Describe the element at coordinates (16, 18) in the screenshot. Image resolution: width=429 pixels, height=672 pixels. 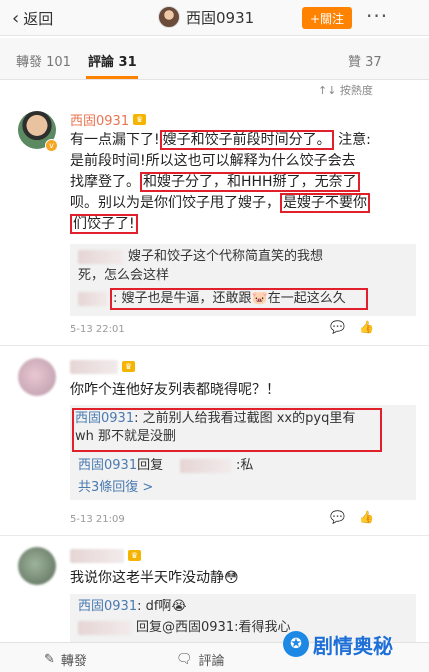
I see `chevron-left-icon: ‹` at that location.